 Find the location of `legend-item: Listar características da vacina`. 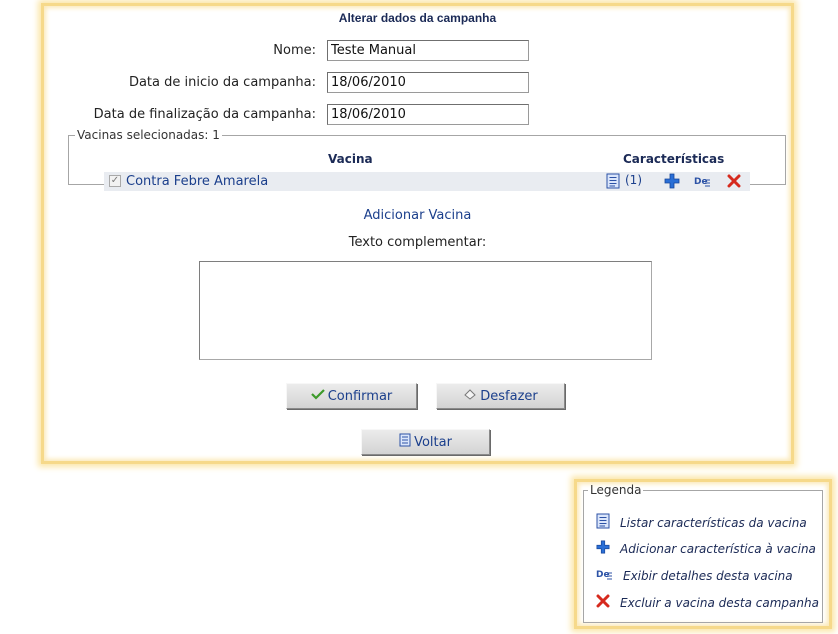

legend-item: Listar características da vacina is located at coordinates (701, 523).